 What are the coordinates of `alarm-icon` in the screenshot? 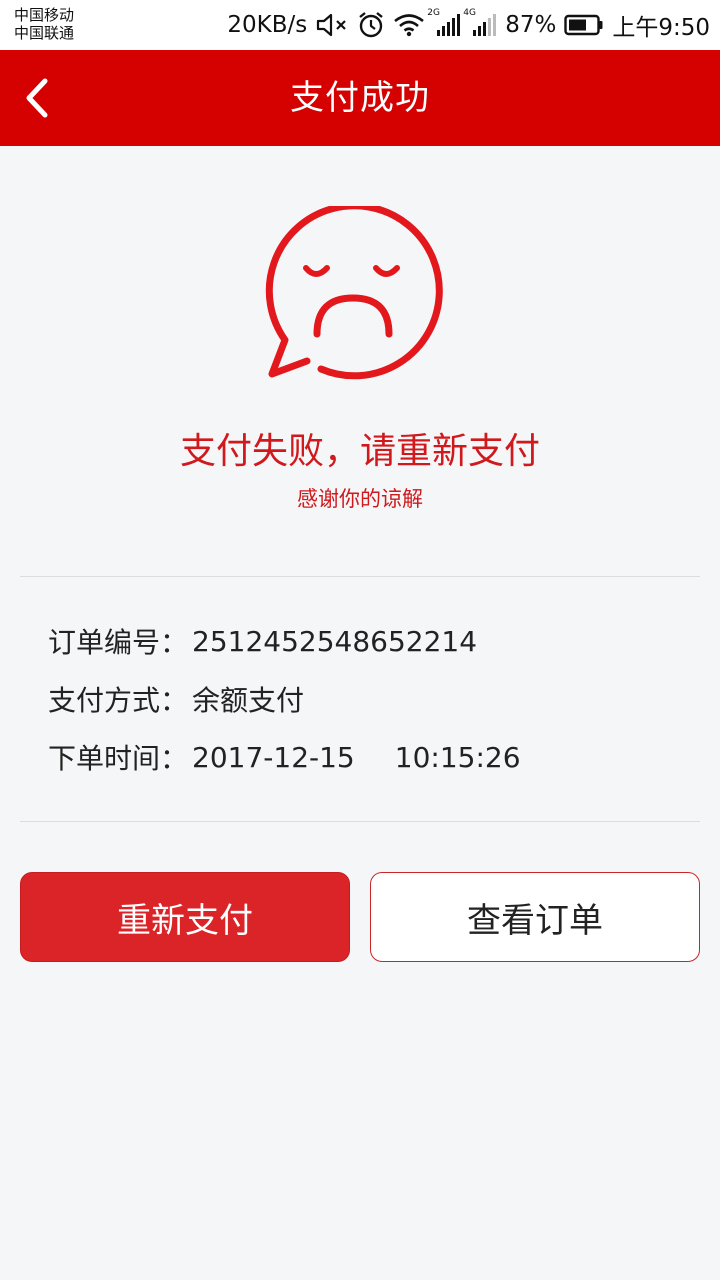 It's located at (371, 25).